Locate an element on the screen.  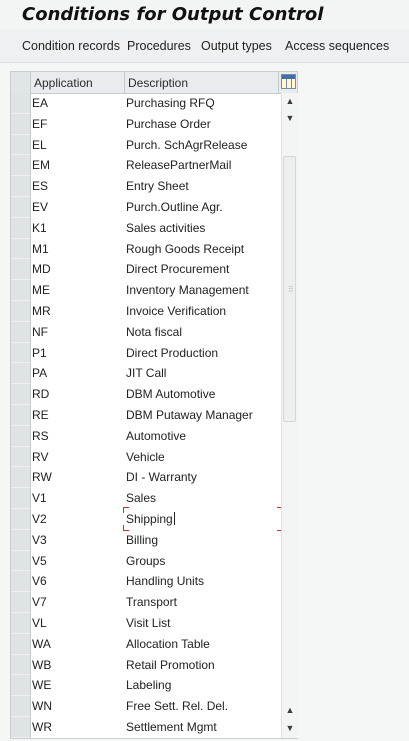
cell-description: DBM Automotive is located at coordinates (170, 394).